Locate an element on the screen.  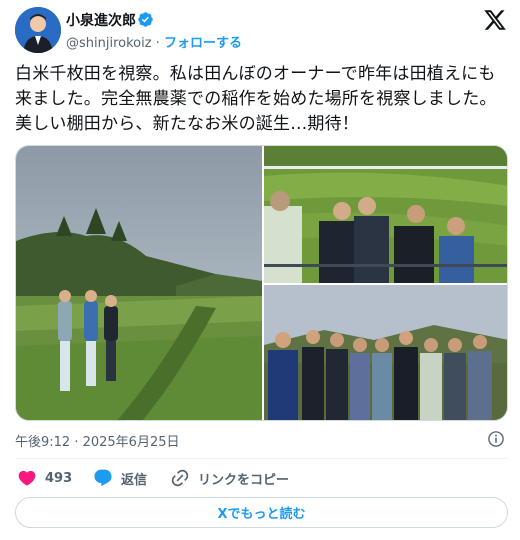
follow-link: フォローする is located at coordinates (203, 43).